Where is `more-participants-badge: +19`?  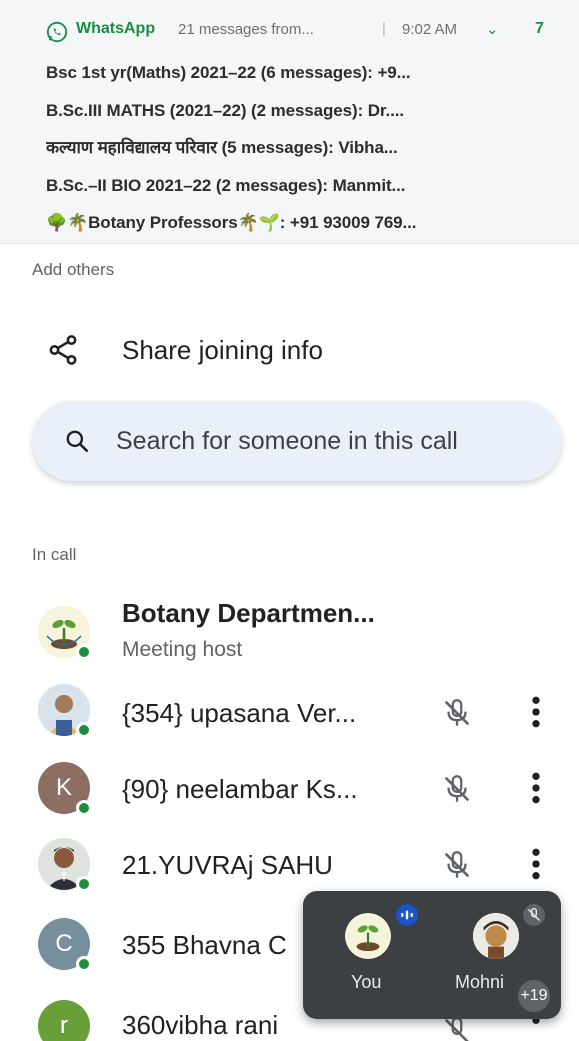 more-participants-badge: +19 is located at coordinates (534, 996).